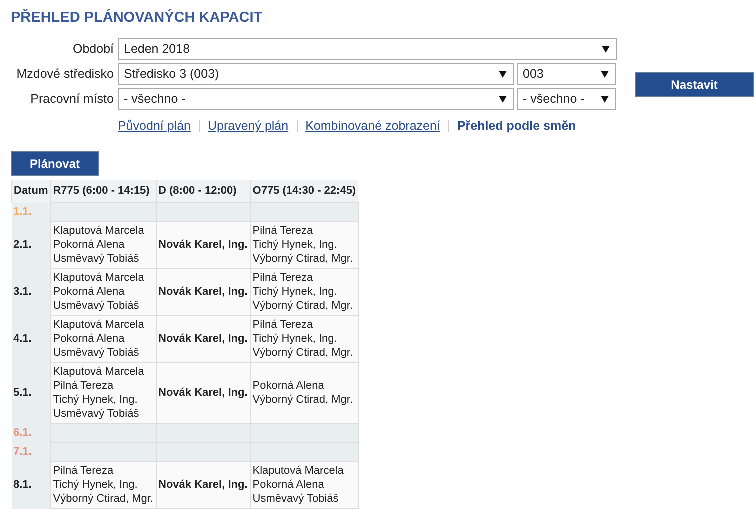 The height and width of the screenshot is (519, 756). I want to click on apply-button: Nastavit, so click(694, 84).